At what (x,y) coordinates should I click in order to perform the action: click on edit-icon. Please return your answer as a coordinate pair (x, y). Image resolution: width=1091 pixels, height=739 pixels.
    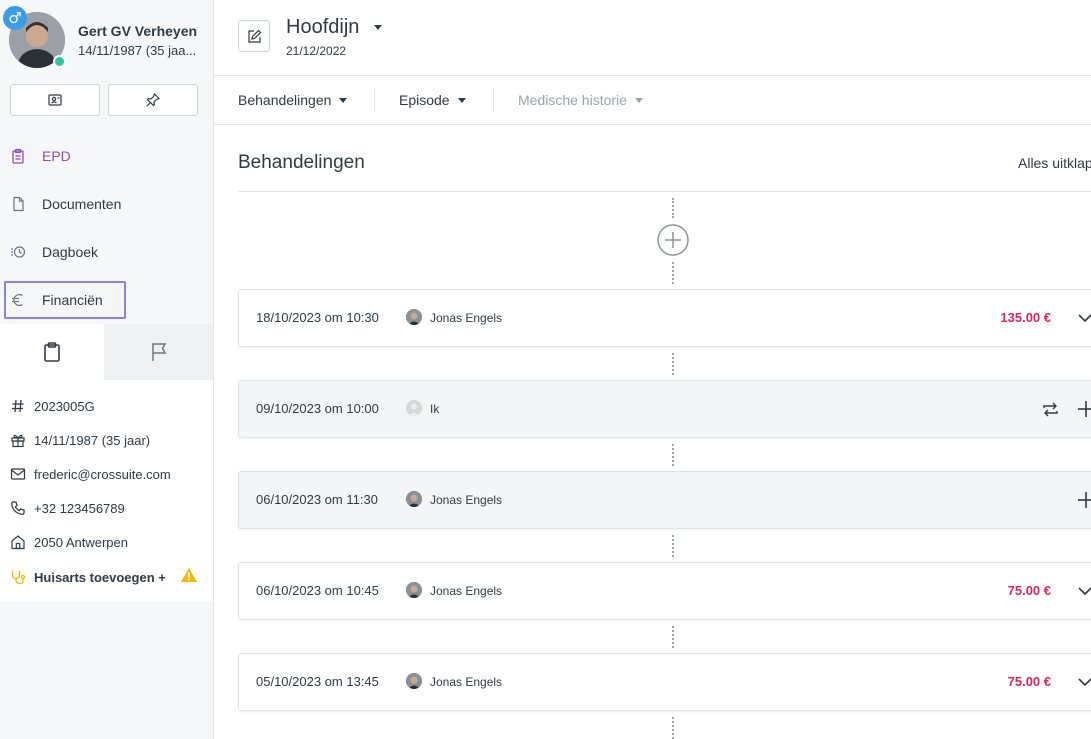
    Looking at the image, I should click on (254, 36).